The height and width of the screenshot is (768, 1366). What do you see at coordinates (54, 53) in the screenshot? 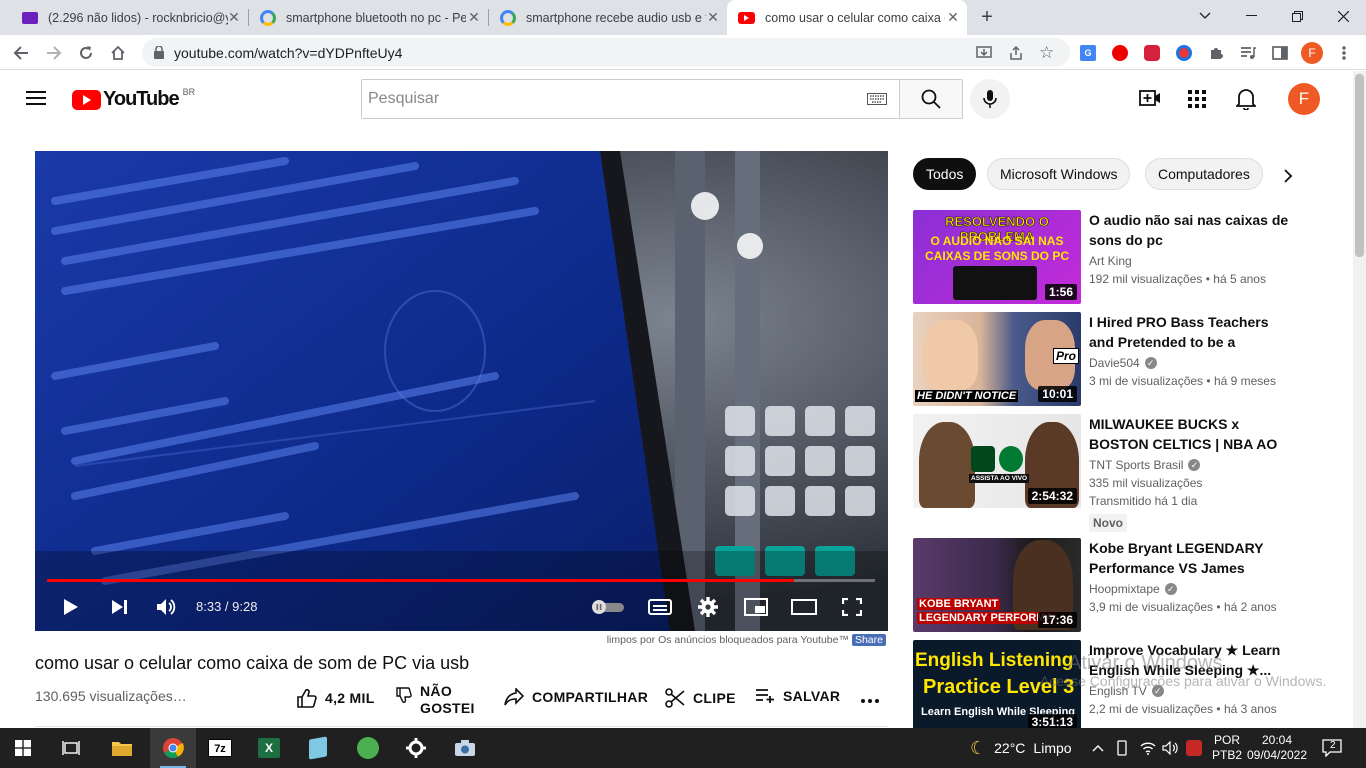
I see `forward-icon` at bounding box center [54, 53].